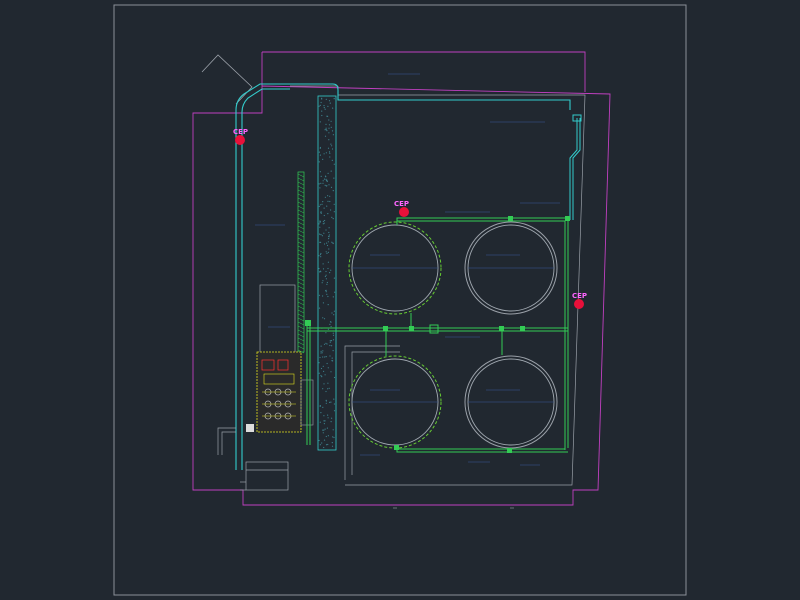 Image resolution: width=800 pixels, height=600 pixels. What do you see at coordinates (579, 296) in the screenshot?
I see `cep-label-3: CEP` at bounding box center [579, 296].